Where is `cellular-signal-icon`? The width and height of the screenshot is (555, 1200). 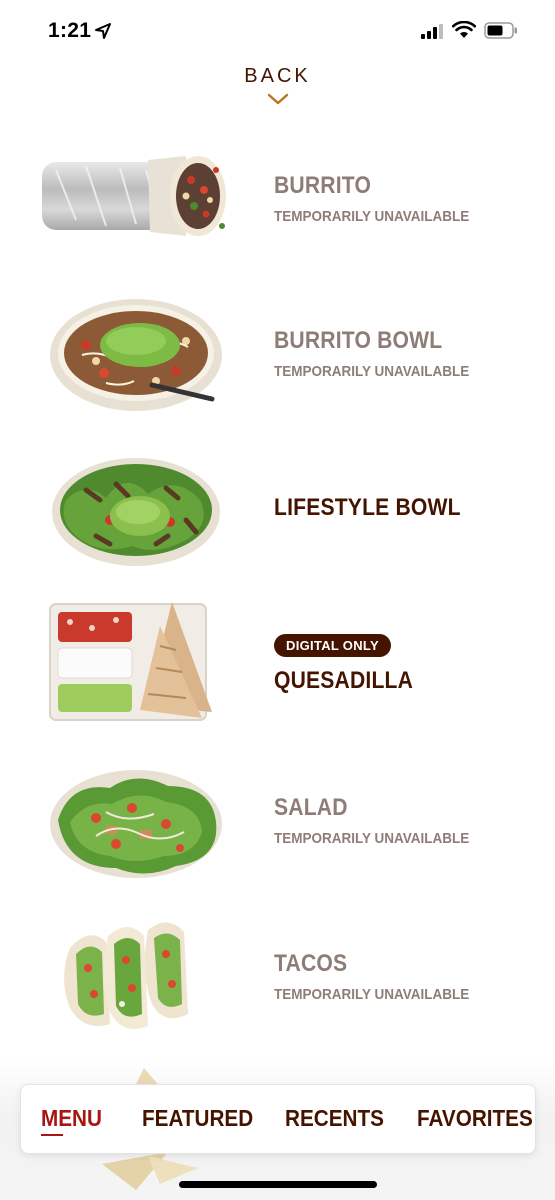
cellular-signal-icon is located at coordinates (432, 31).